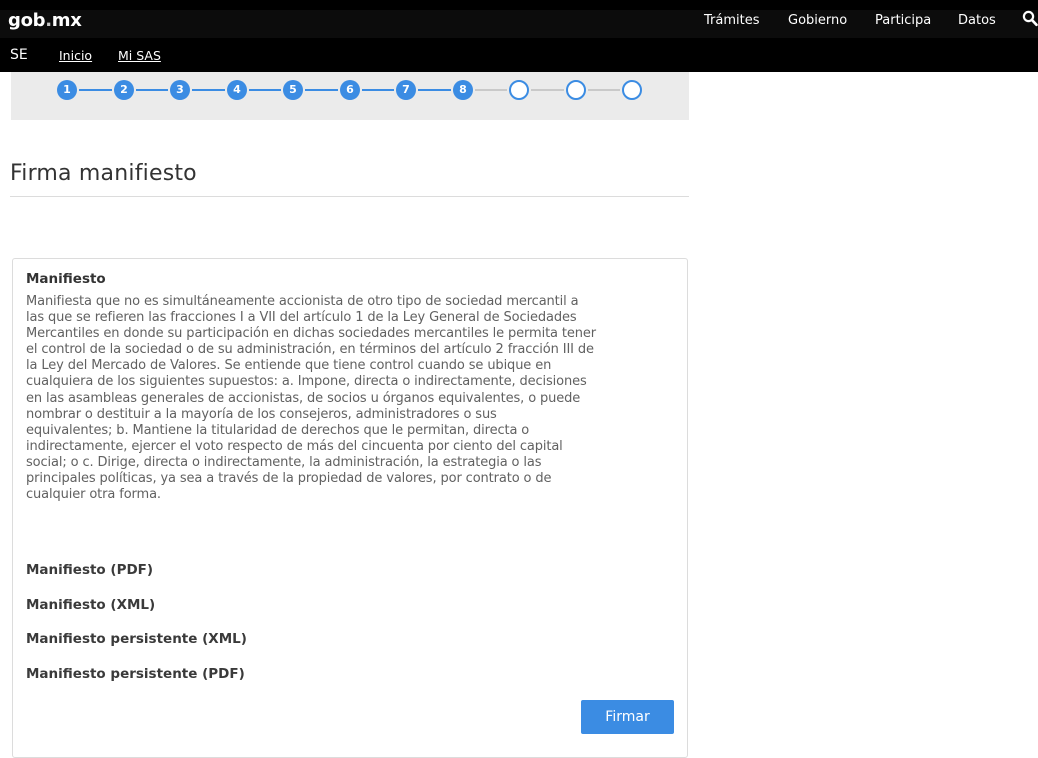 This screenshot has width=1038, height=758. Describe the element at coordinates (349, 196) in the screenshot. I see `title-divider` at that location.